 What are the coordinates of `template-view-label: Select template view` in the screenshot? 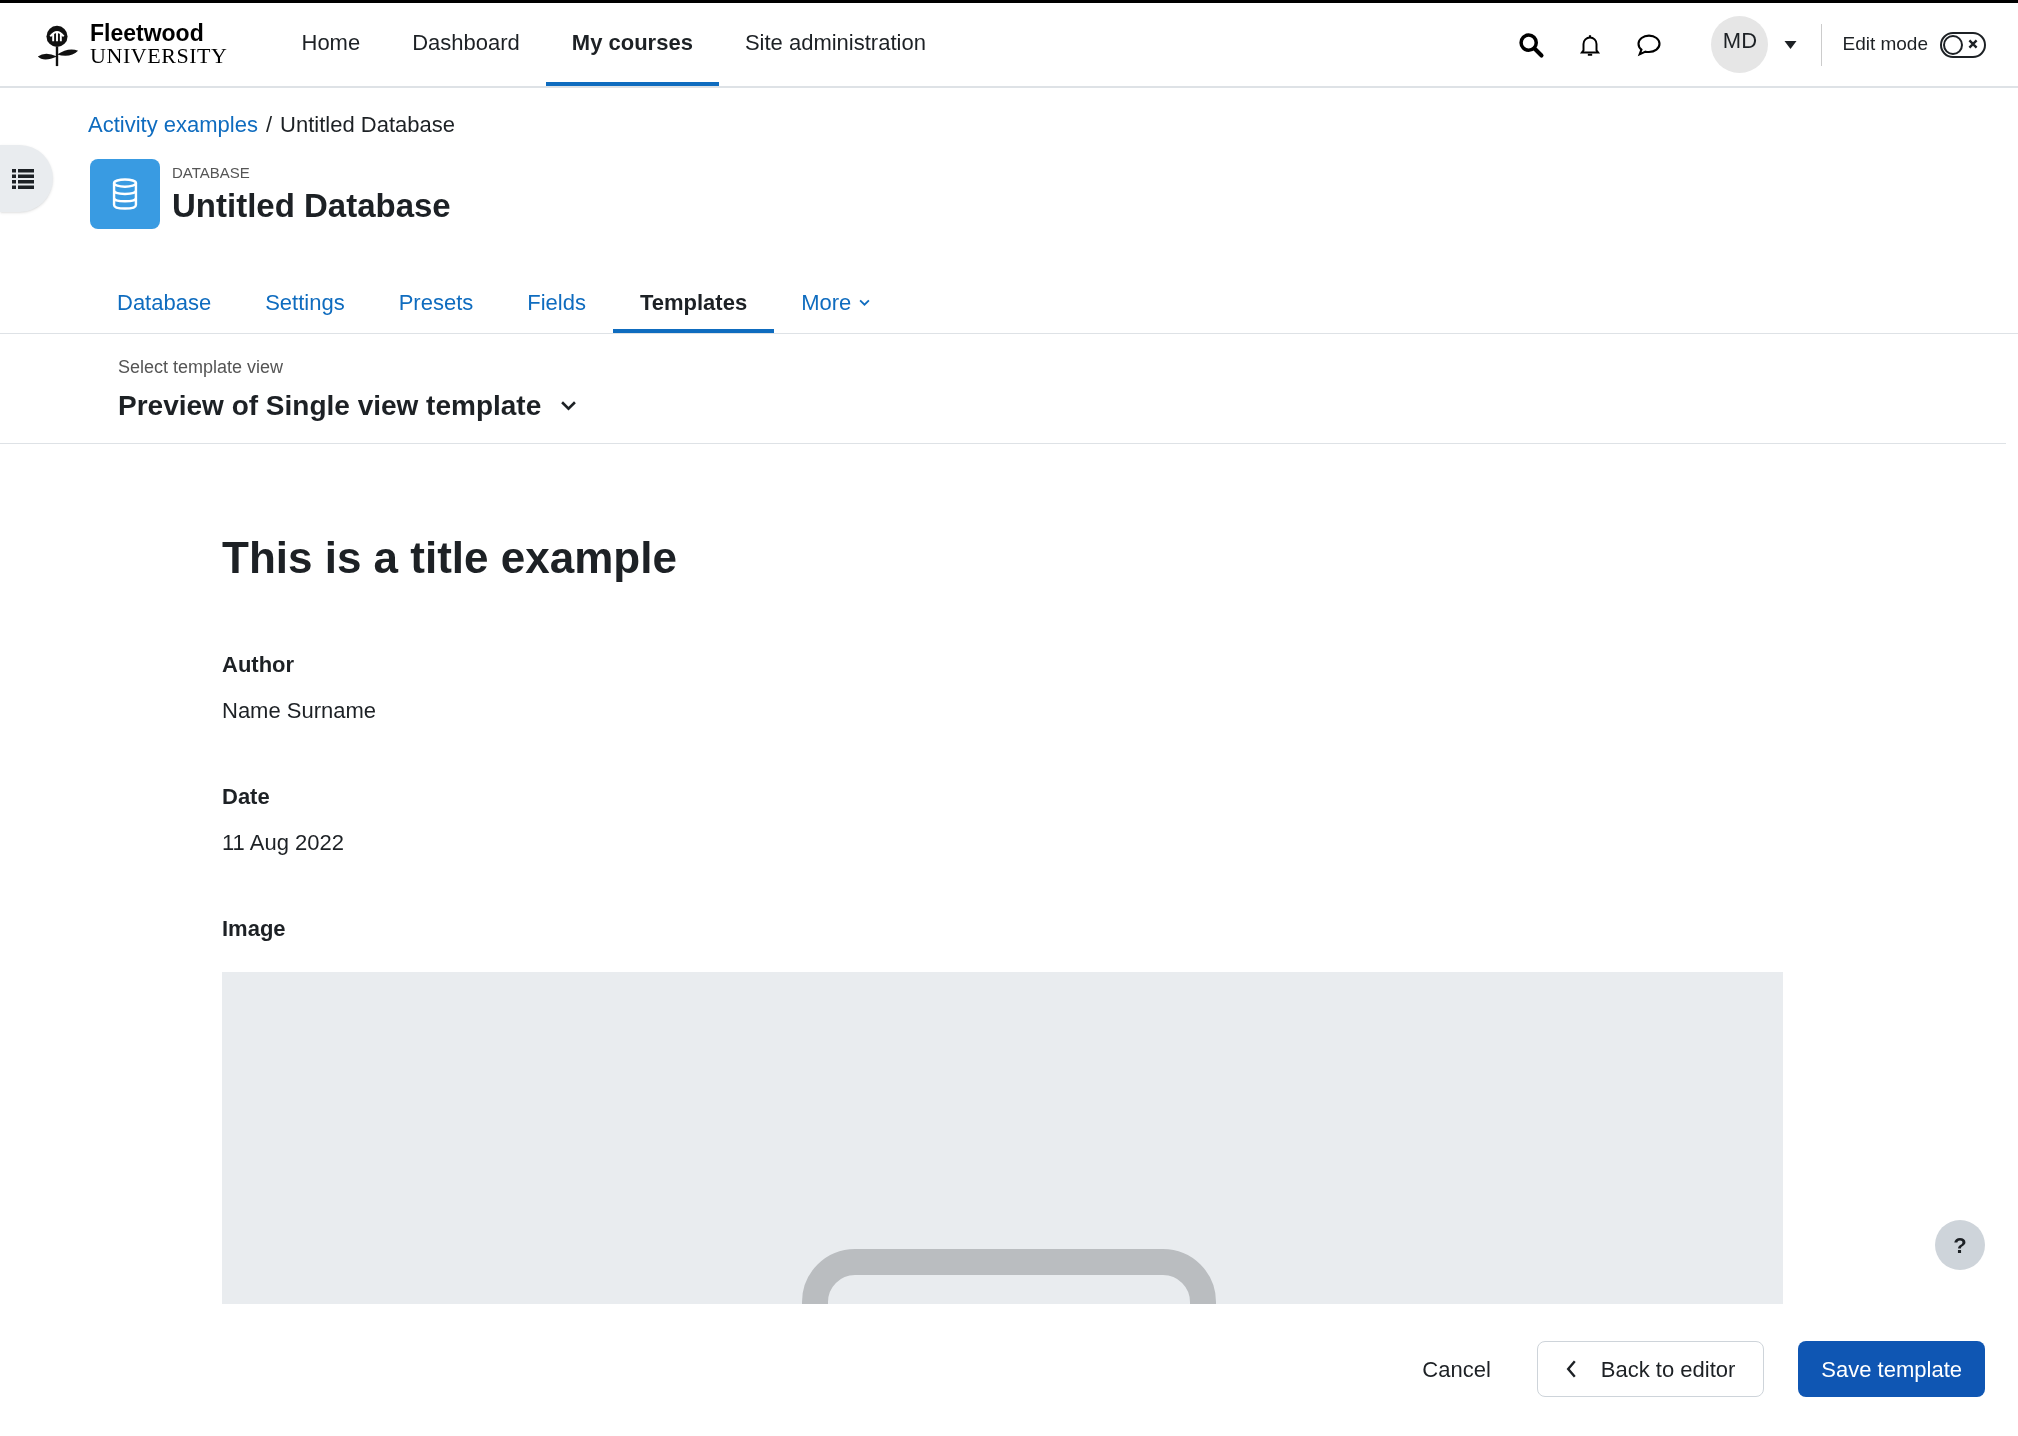 It's located at (201, 367).